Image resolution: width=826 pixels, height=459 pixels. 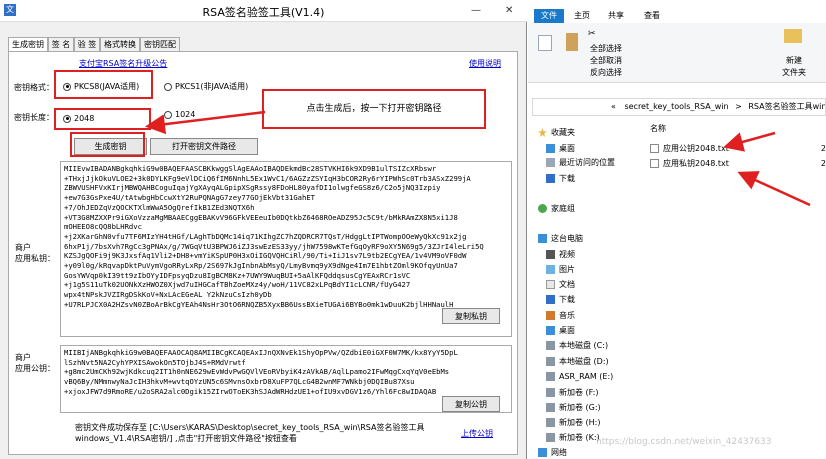 What do you see at coordinates (794, 72) in the screenshot?
I see `new-folder-label-2: 文件夹` at bounding box center [794, 72].